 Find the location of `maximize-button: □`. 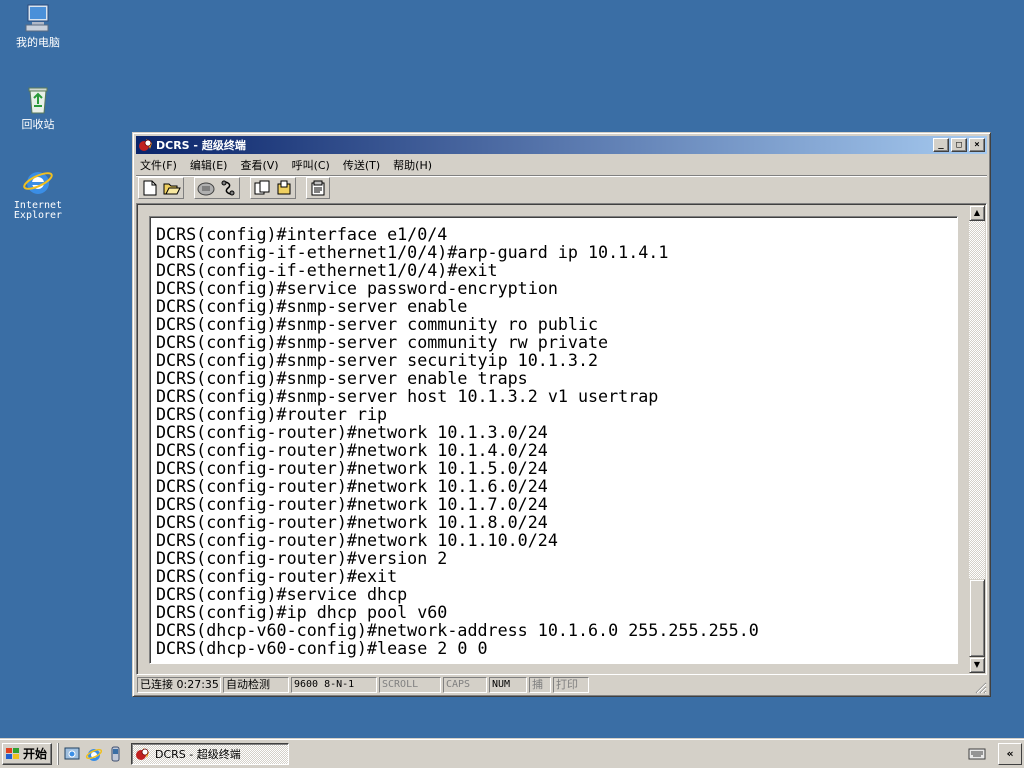

maximize-button: □ is located at coordinates (959, 145).